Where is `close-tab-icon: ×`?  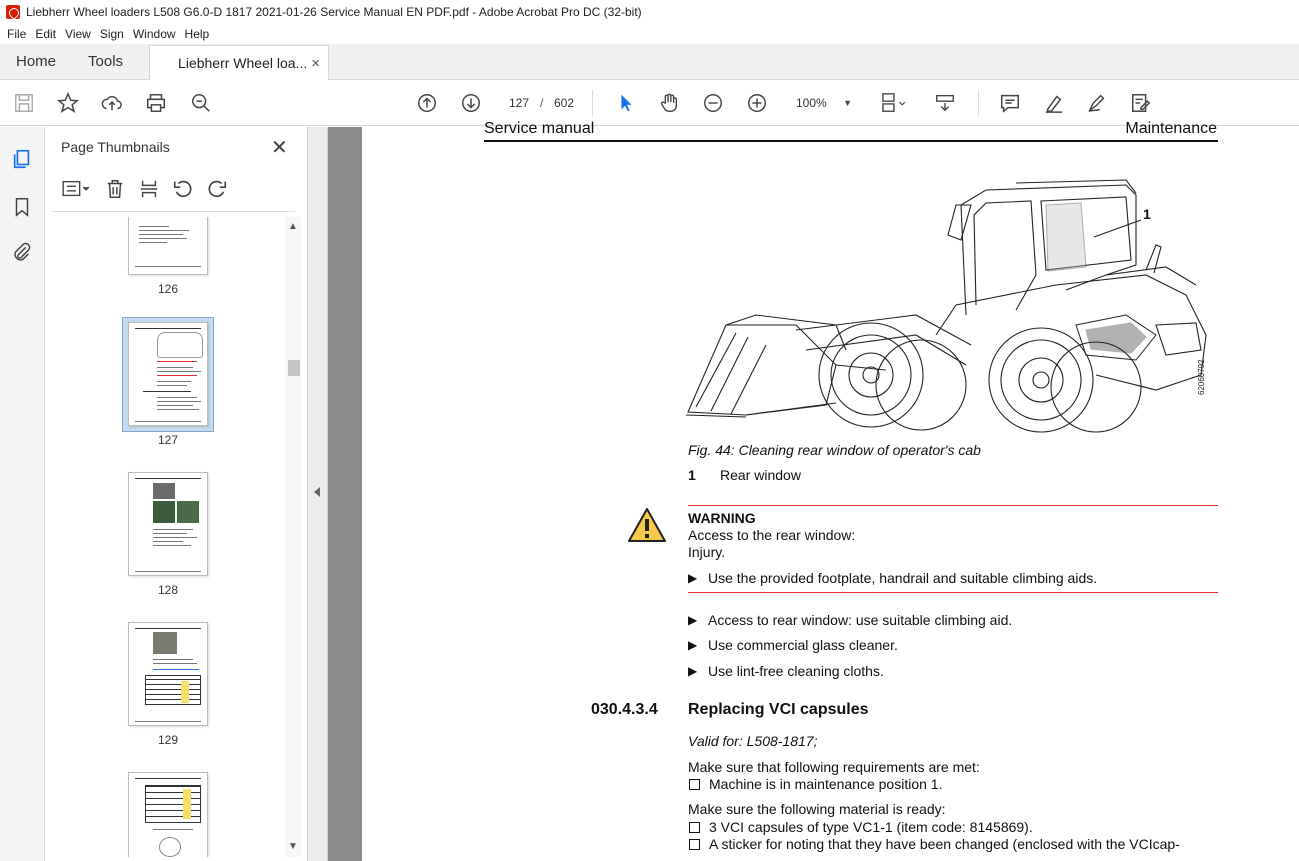 close-tab-icon: × is located at coordinates (315, 63).